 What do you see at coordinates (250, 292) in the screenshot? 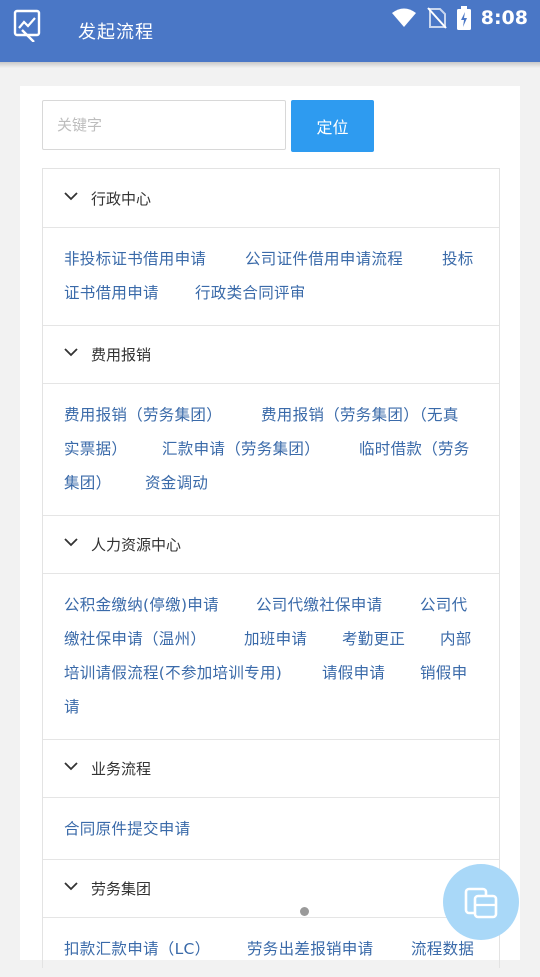
I see `process-link: 行政类合同评审` at bounding box center [250, 292].